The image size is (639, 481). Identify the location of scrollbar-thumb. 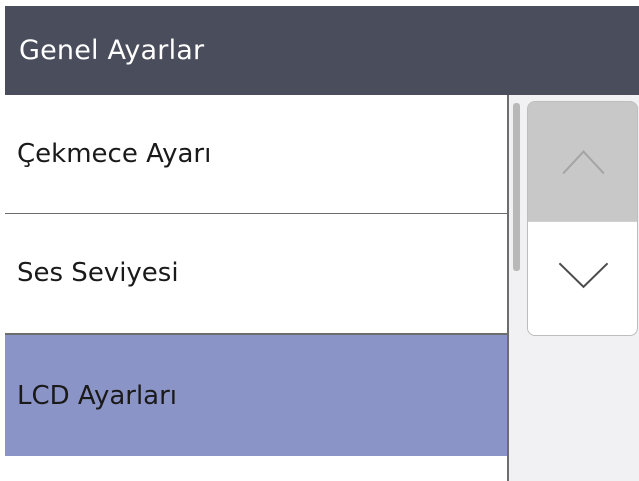
(516, 187).